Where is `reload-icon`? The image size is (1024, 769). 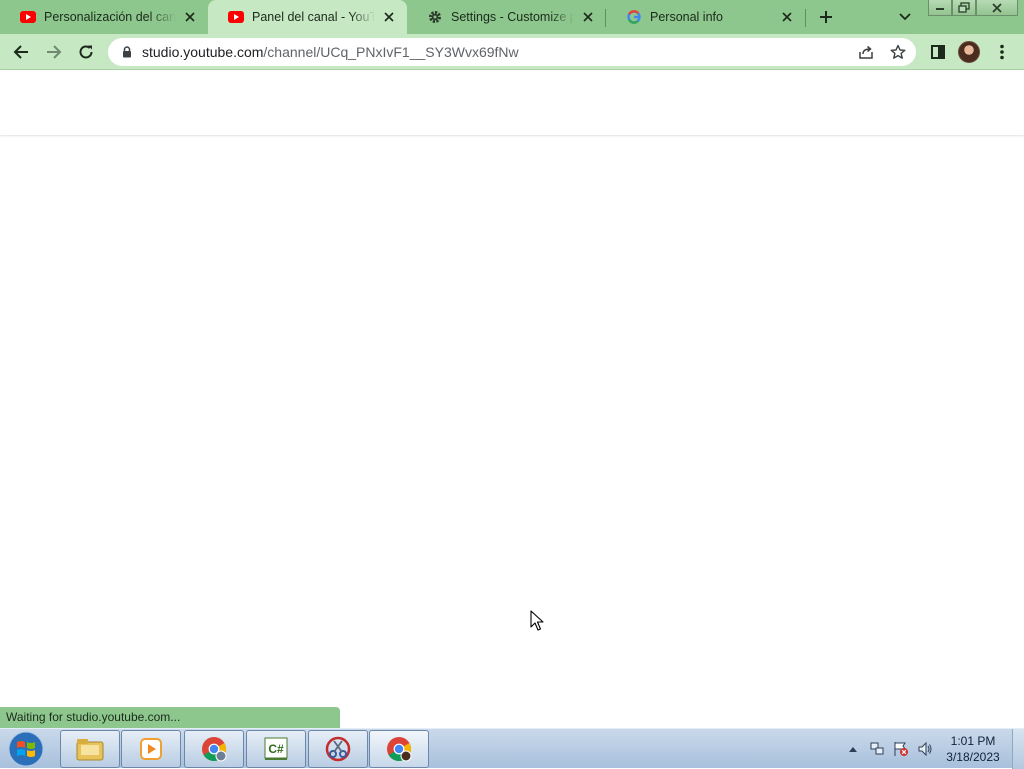 reload-icon is located at coordinates (86, 52).